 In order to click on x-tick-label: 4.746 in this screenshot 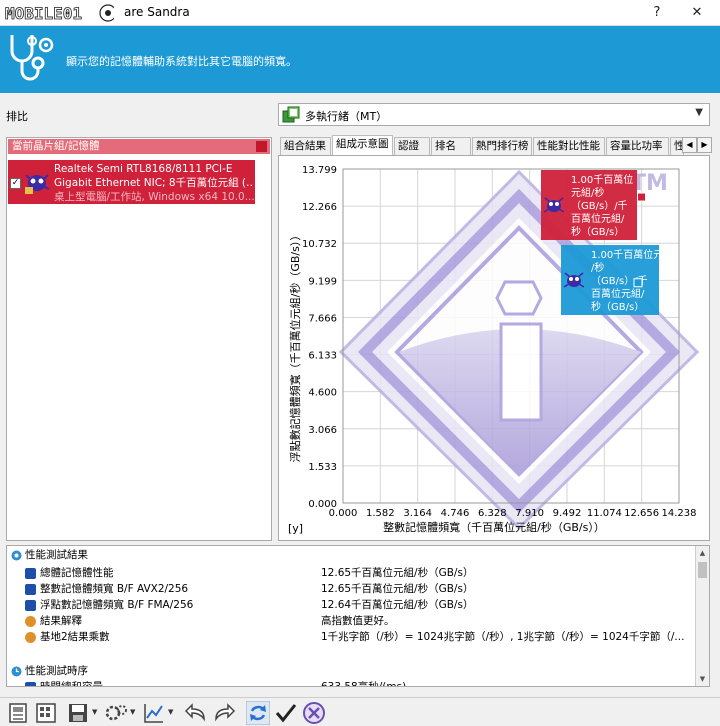, I will do `click(455, 513)`.